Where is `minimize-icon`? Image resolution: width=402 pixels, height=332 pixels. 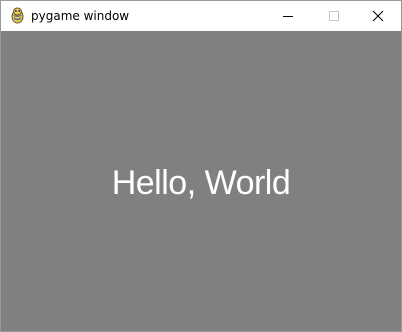
minimize-icon is located at coordinates (288, 16).